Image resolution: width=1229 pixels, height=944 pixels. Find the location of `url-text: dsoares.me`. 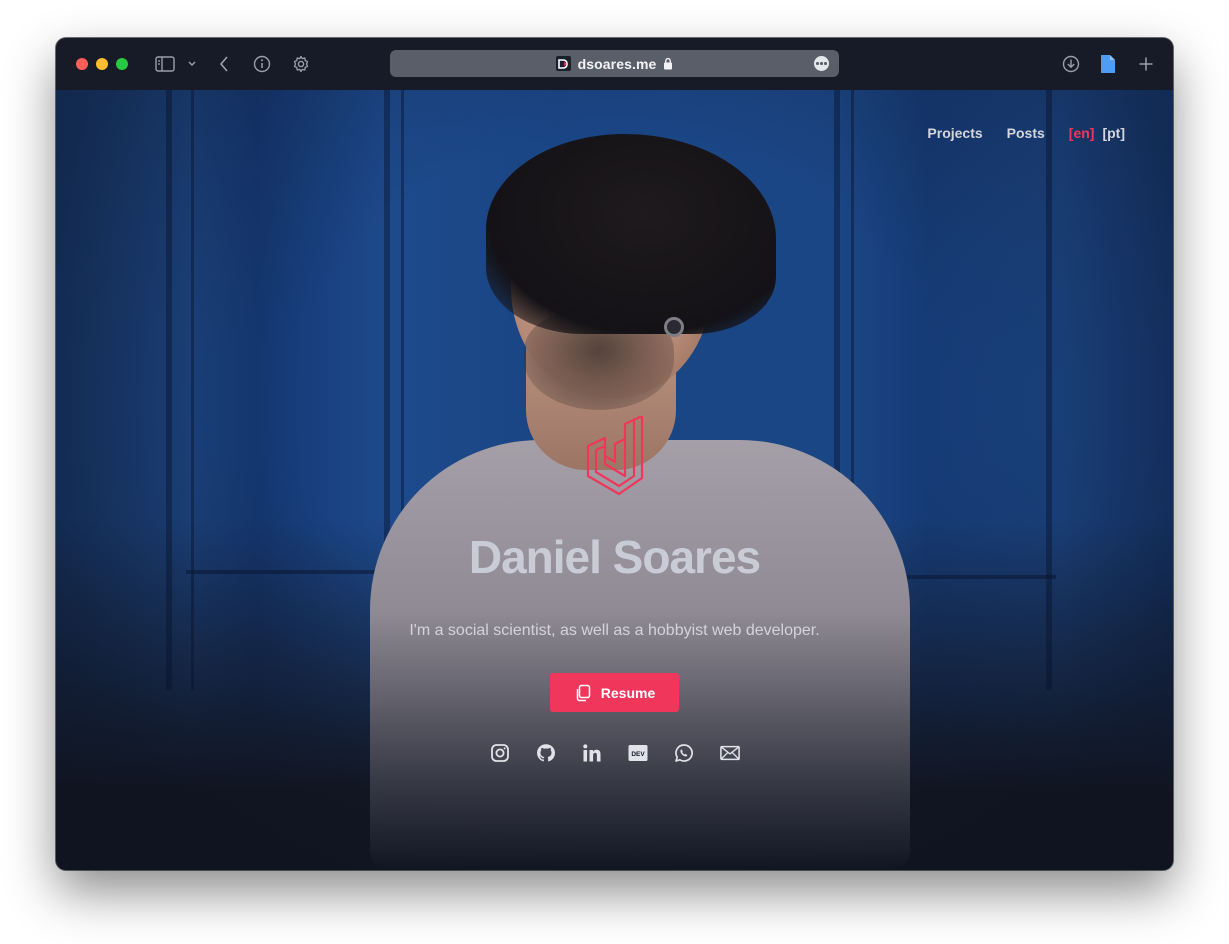

url-text: dsoares.me is located at coordinates (617, 63).